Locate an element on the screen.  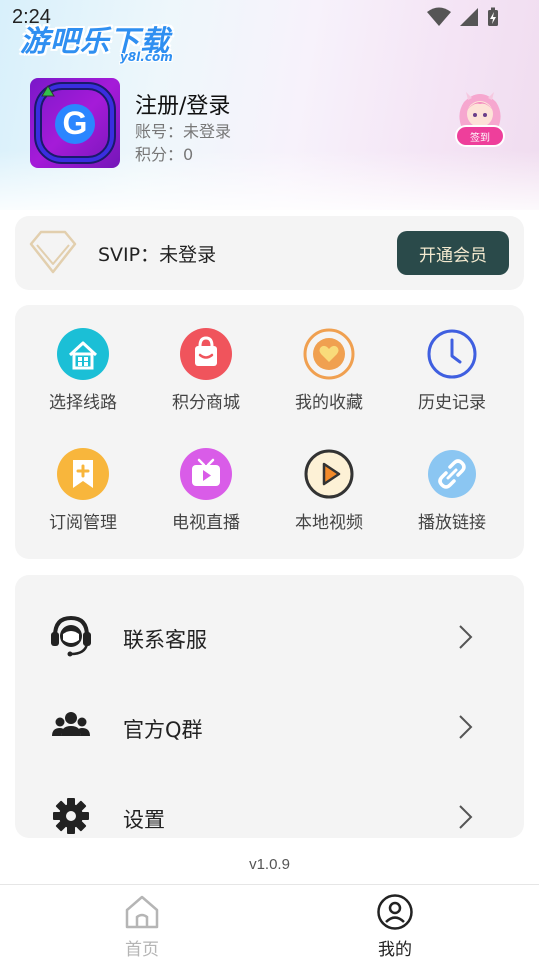
login-link: 注册/登录 is located at coordinates (182, 104).